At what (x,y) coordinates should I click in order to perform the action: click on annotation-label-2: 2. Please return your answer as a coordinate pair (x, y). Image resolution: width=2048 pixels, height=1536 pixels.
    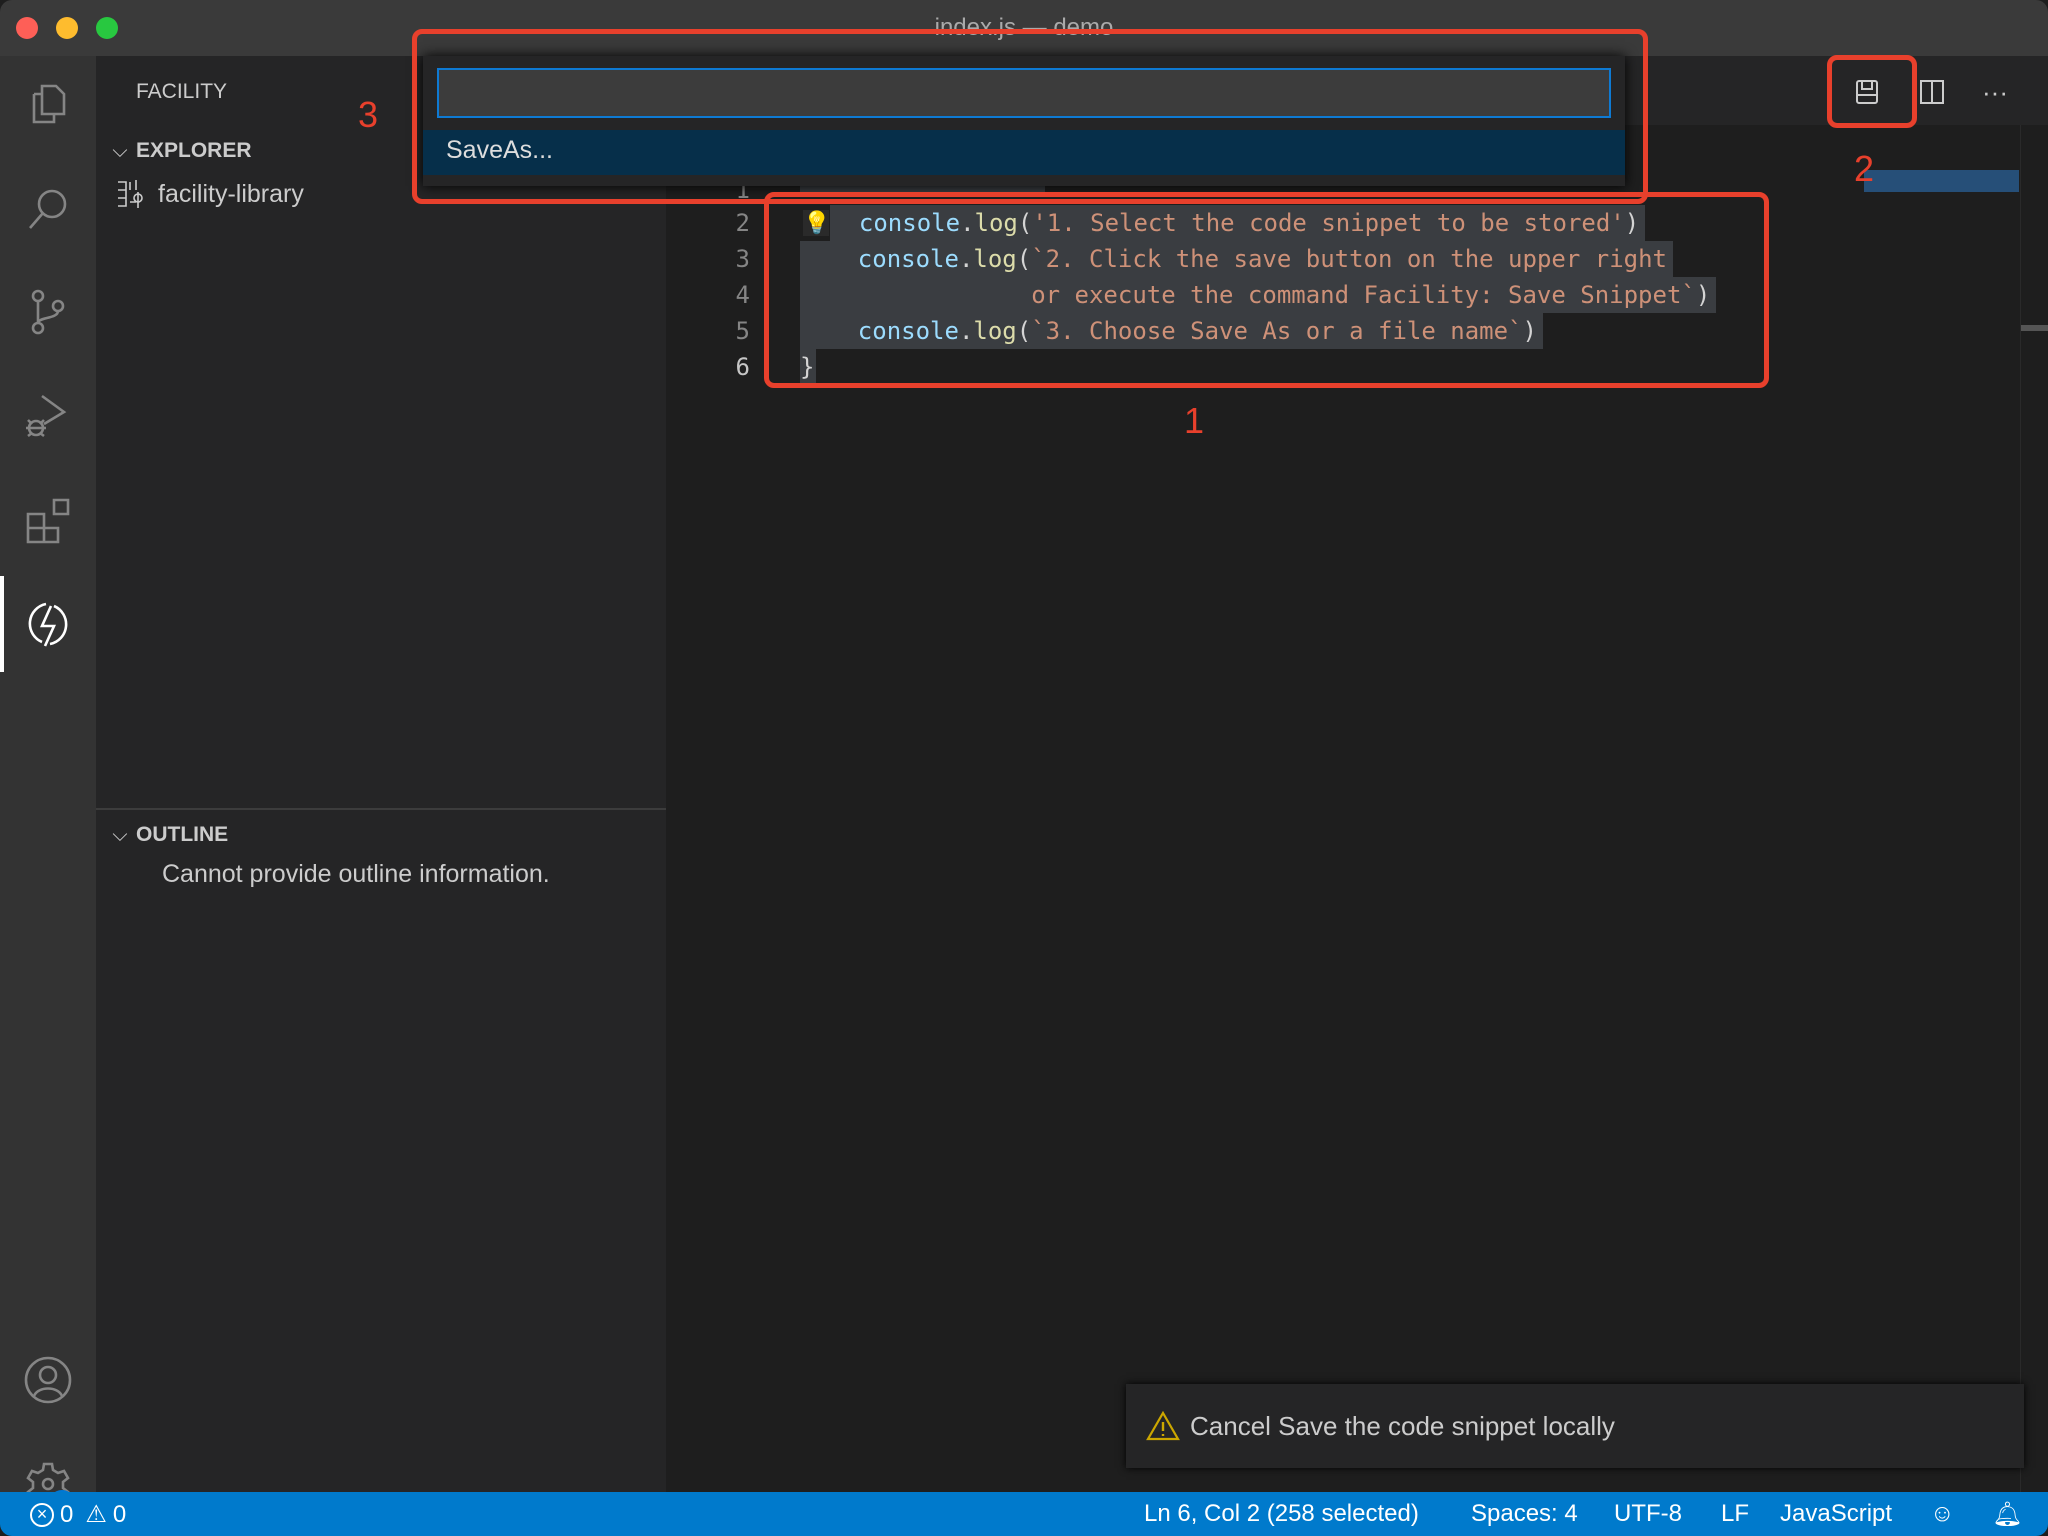
    Looking at the image, I should click on (1864, 168).